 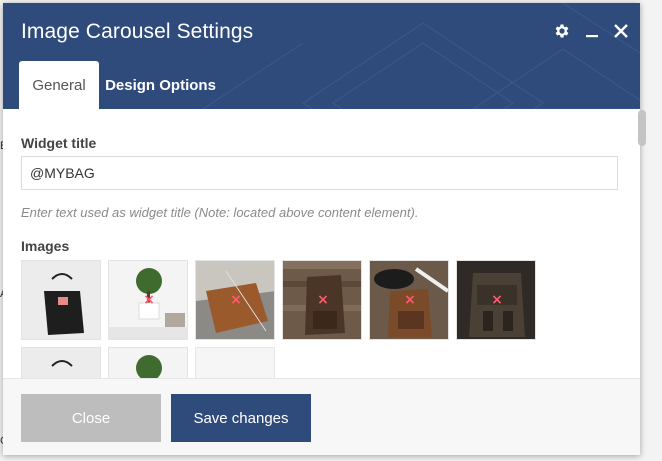 I want to click on tab-design-options-label: Design Options, so click(x=160, y=85).